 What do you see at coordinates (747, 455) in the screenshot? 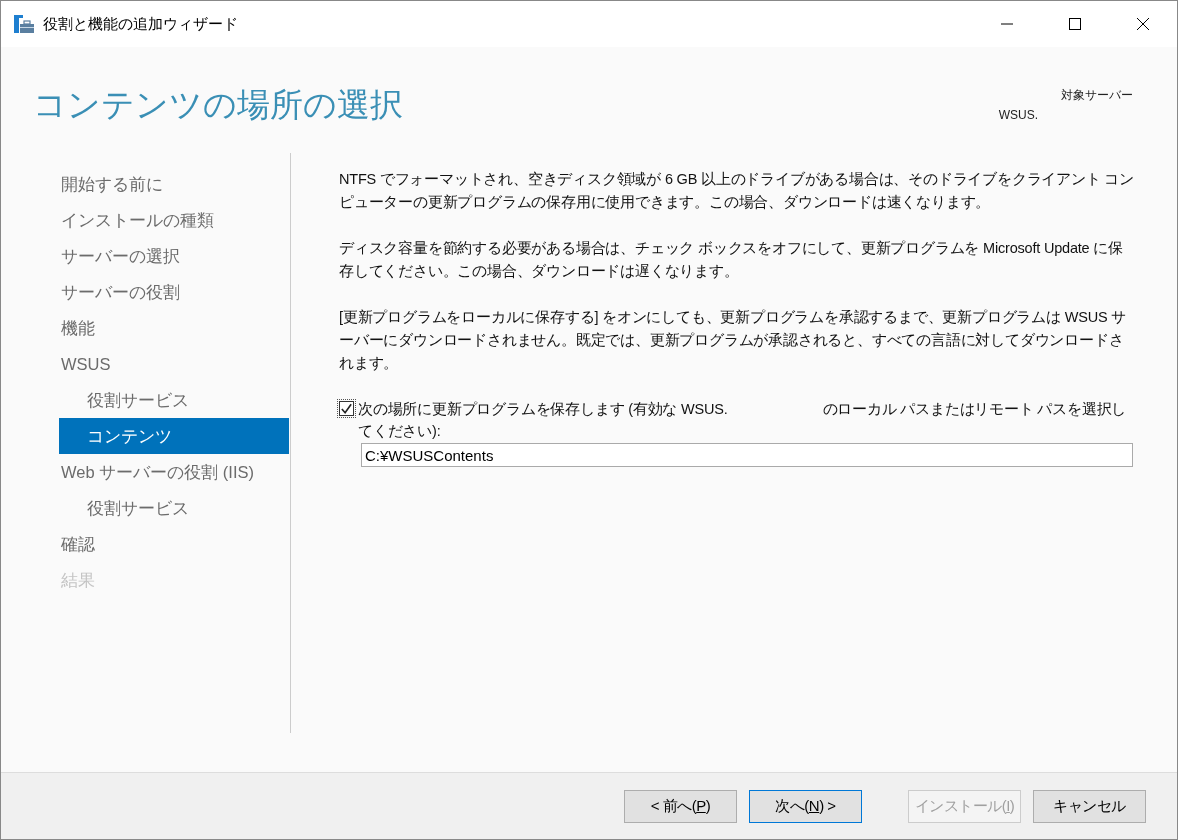
I see `path-field: C:¥WSUSContents` at bounding box center [747, 455].